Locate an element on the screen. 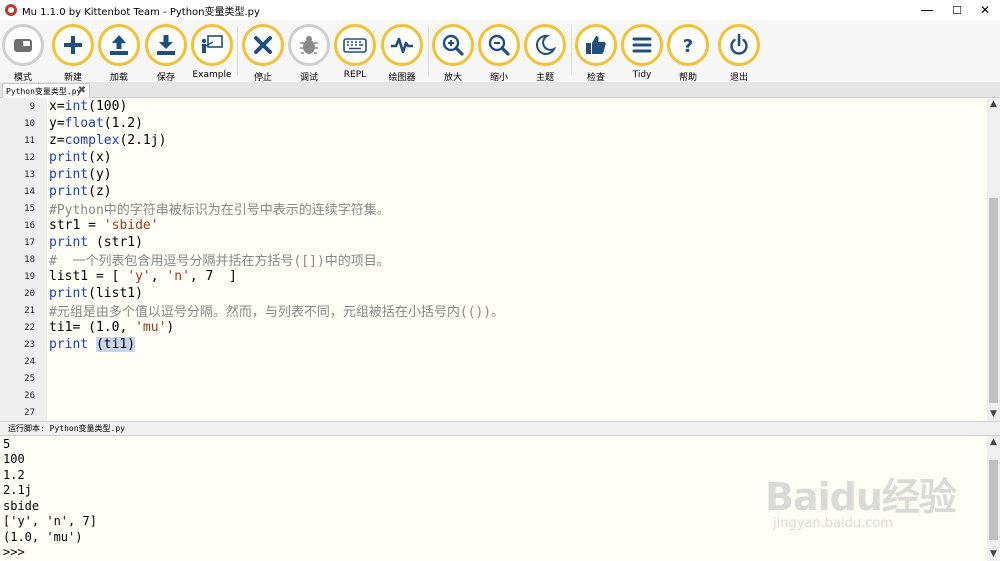  code-text: print (ti1) is located at coordinates (92, 344).